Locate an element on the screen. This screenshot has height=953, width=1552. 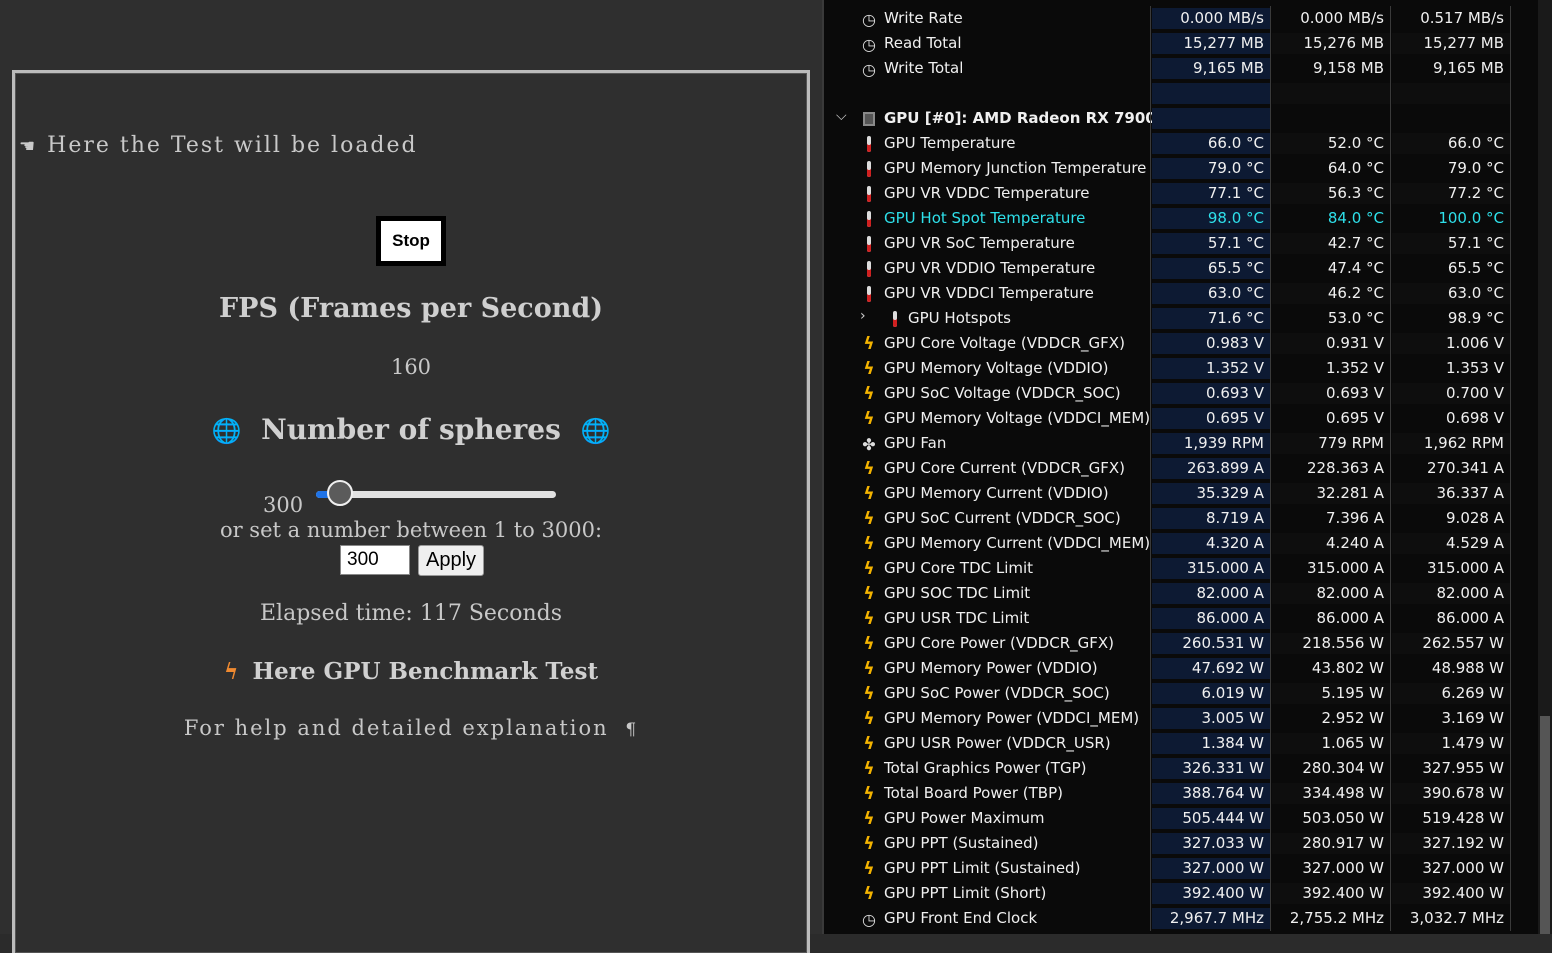
slider-value-label: 300 is located at coordinates (283, 505).